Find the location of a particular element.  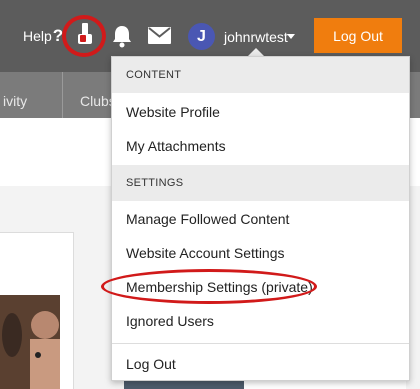

photo-thumbnail is located at coordinates (30, 342).